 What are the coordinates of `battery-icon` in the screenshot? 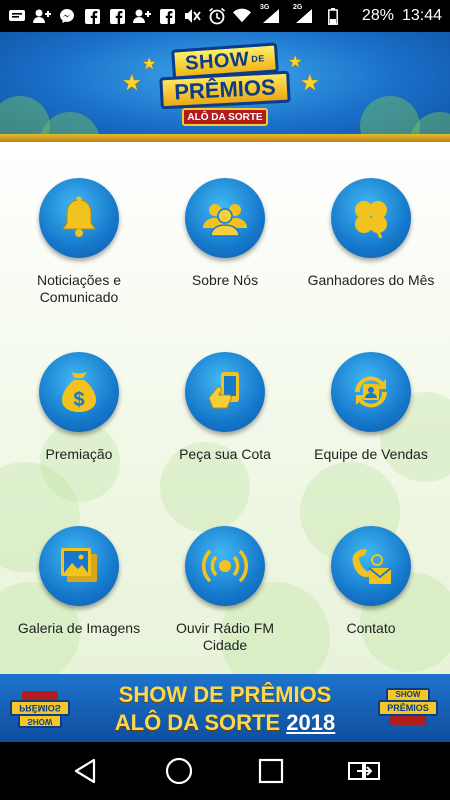 It's located at (333, 16).